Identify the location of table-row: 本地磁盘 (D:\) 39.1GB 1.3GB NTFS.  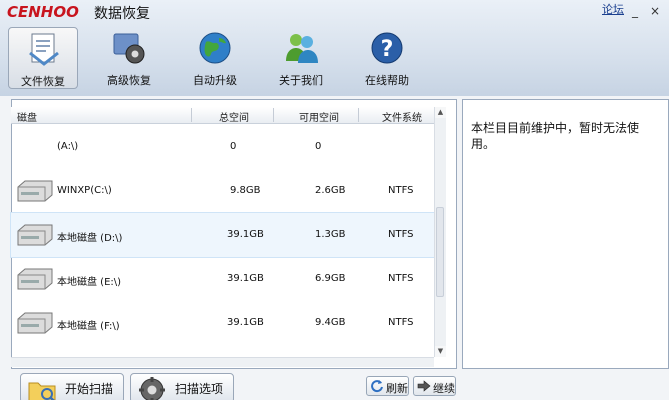
(222, 235).